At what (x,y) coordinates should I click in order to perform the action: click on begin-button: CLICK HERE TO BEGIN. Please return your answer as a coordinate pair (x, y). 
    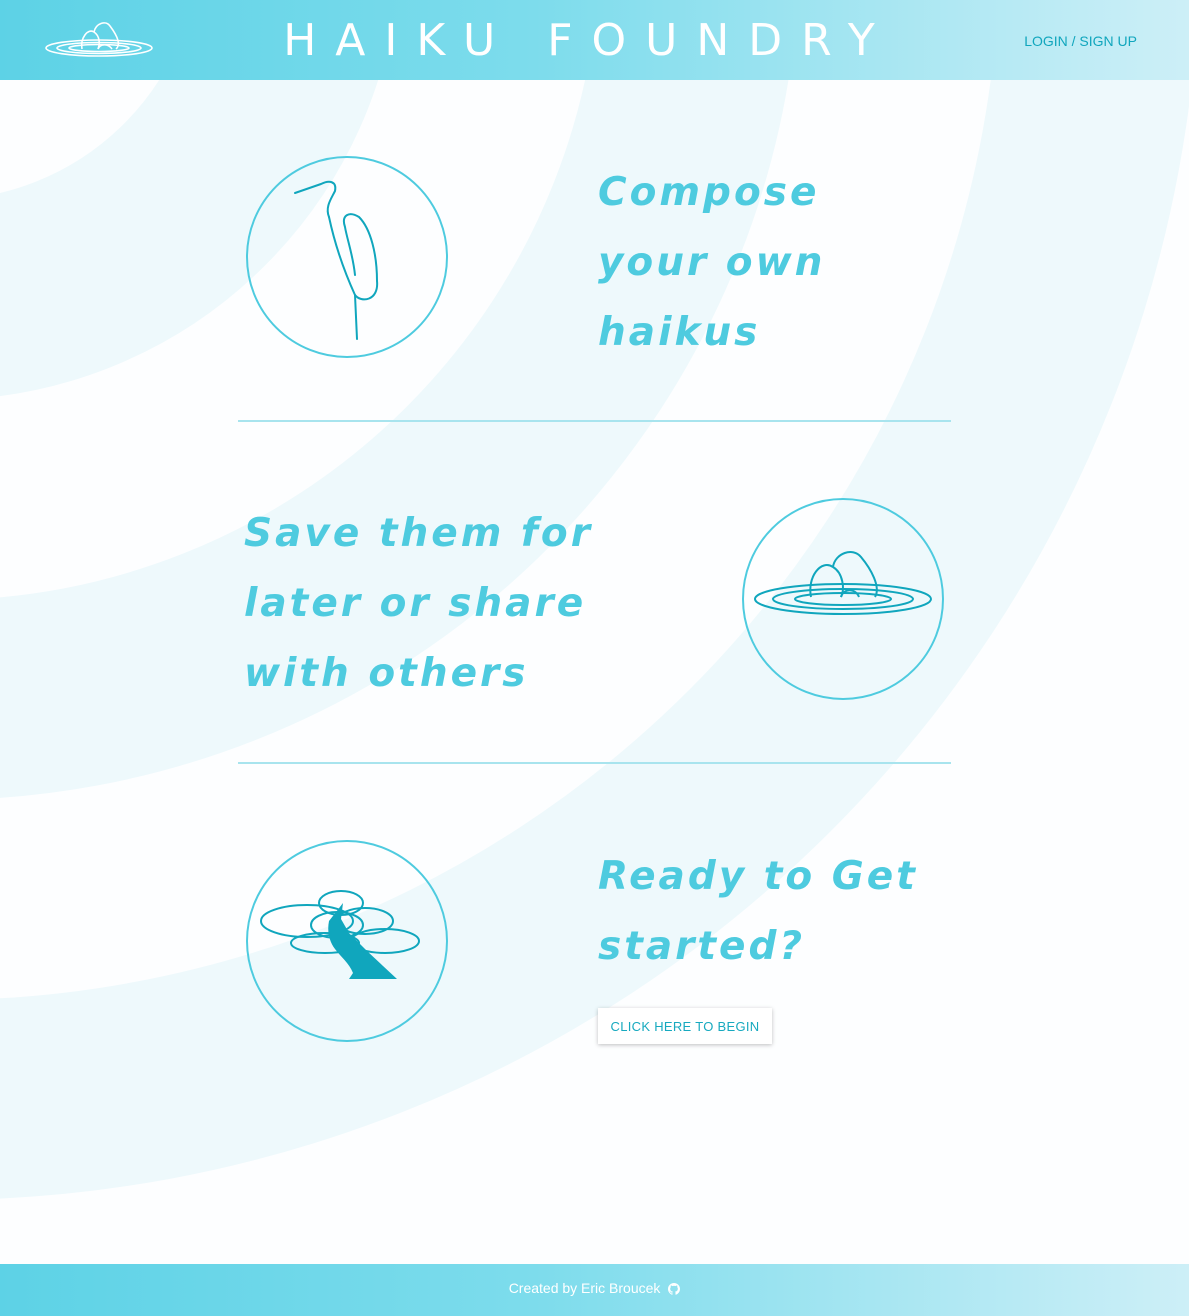
    Looking at the image, I should click on (685, 1026).